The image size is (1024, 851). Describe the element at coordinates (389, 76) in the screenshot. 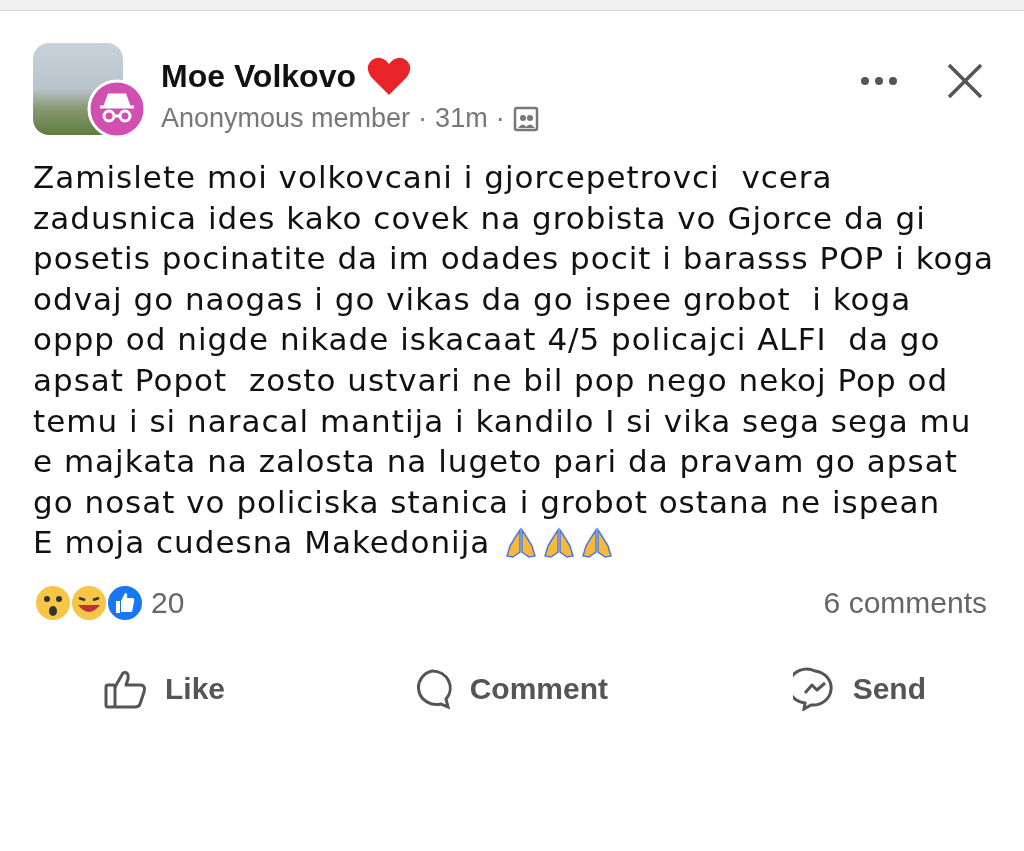

I see `heart-icon` at that location.